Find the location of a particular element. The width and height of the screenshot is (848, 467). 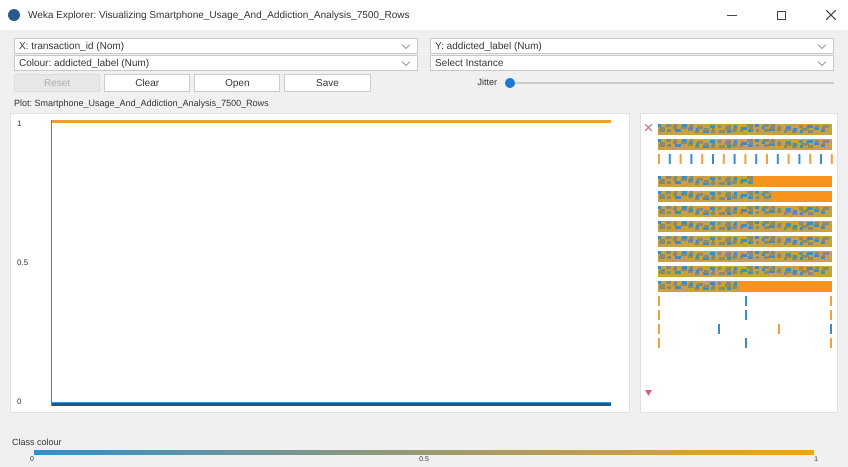

plot-title: Plot: Smartphone_Usage_And_Addiction_Analysis_7500_Rows is located at coordinates (141, 103).